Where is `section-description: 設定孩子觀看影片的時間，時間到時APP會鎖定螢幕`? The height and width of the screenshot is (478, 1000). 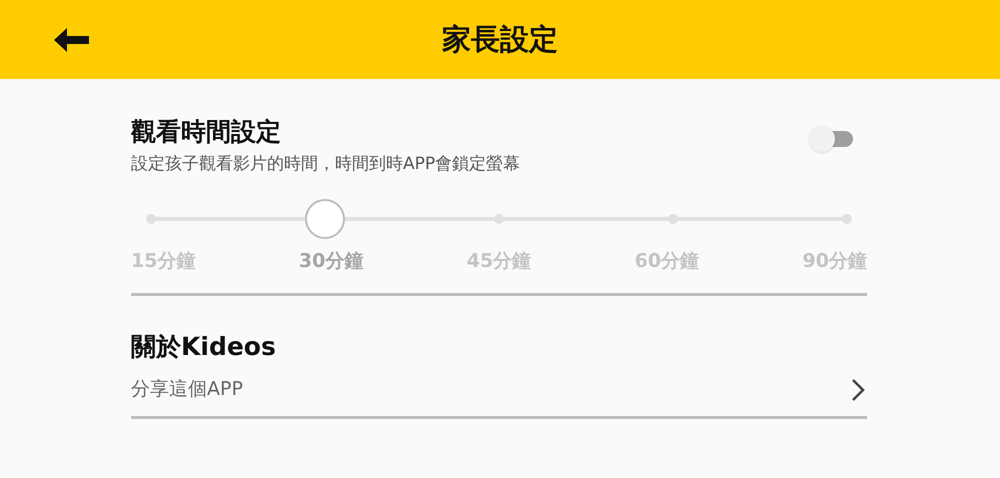
section-description: 設定孩子觀看影片的時間，時間到時APP會鎖定螢幕 is located at coordinates (325, 164).